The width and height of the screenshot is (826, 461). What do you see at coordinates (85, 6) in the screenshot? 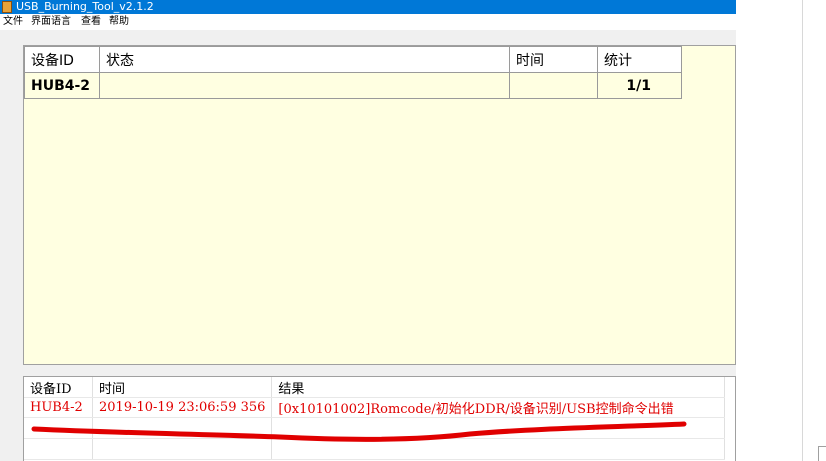
I see `window-title: USB_Burning_Tool_v2.1.2` at bounding box center [85, 6].